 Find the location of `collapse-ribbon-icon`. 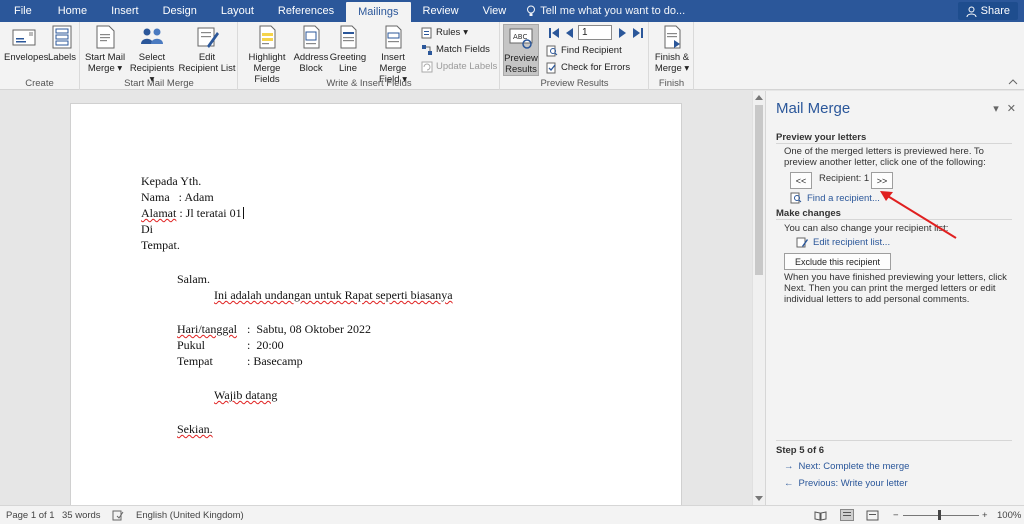

collapse-ribbon-icon is located at coordinates (1013, 82).